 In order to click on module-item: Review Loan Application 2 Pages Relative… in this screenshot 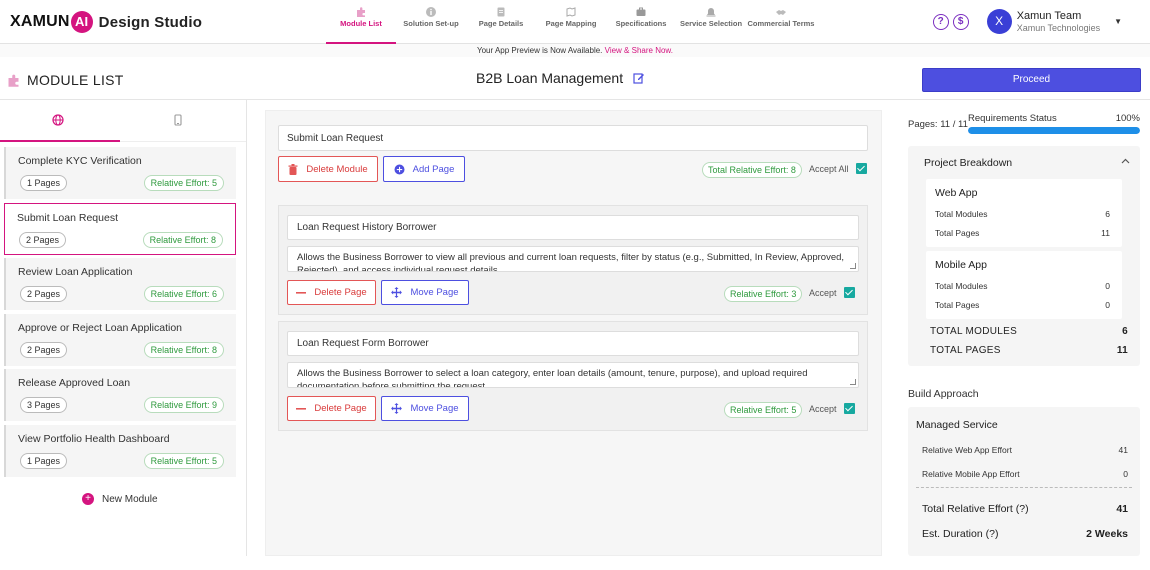, I will do `click(120, 284)`.